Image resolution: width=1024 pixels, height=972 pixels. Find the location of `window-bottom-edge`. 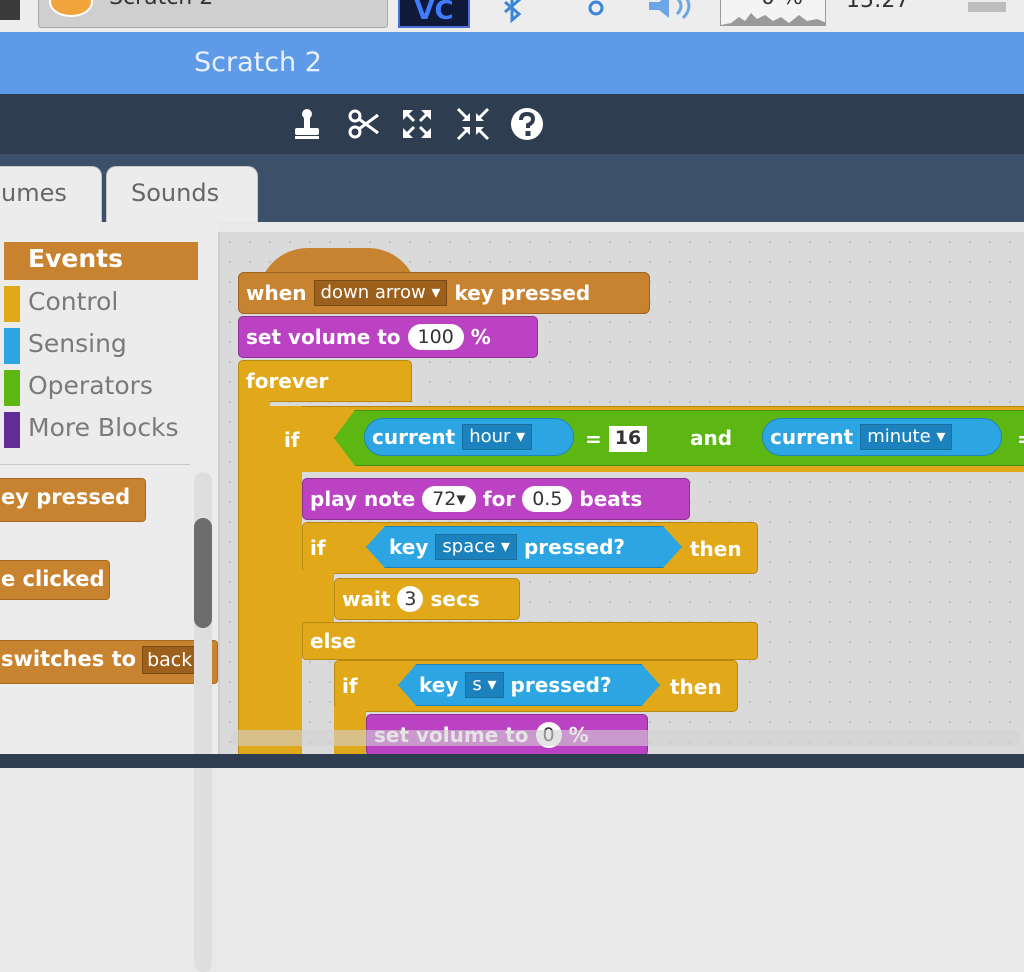

window-bottom-edge is located at coordinates (512, 761).